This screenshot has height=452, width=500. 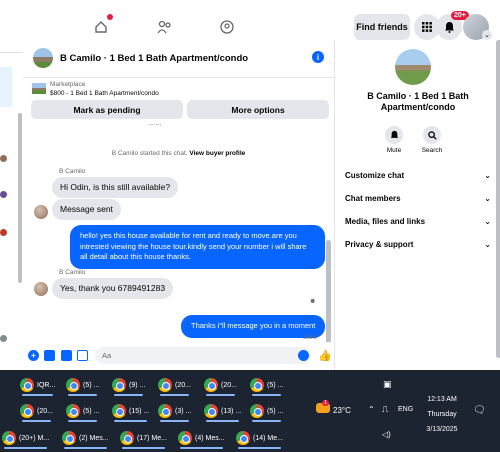 I want to click on mute-button: Mute, so click(x=394, y=140).